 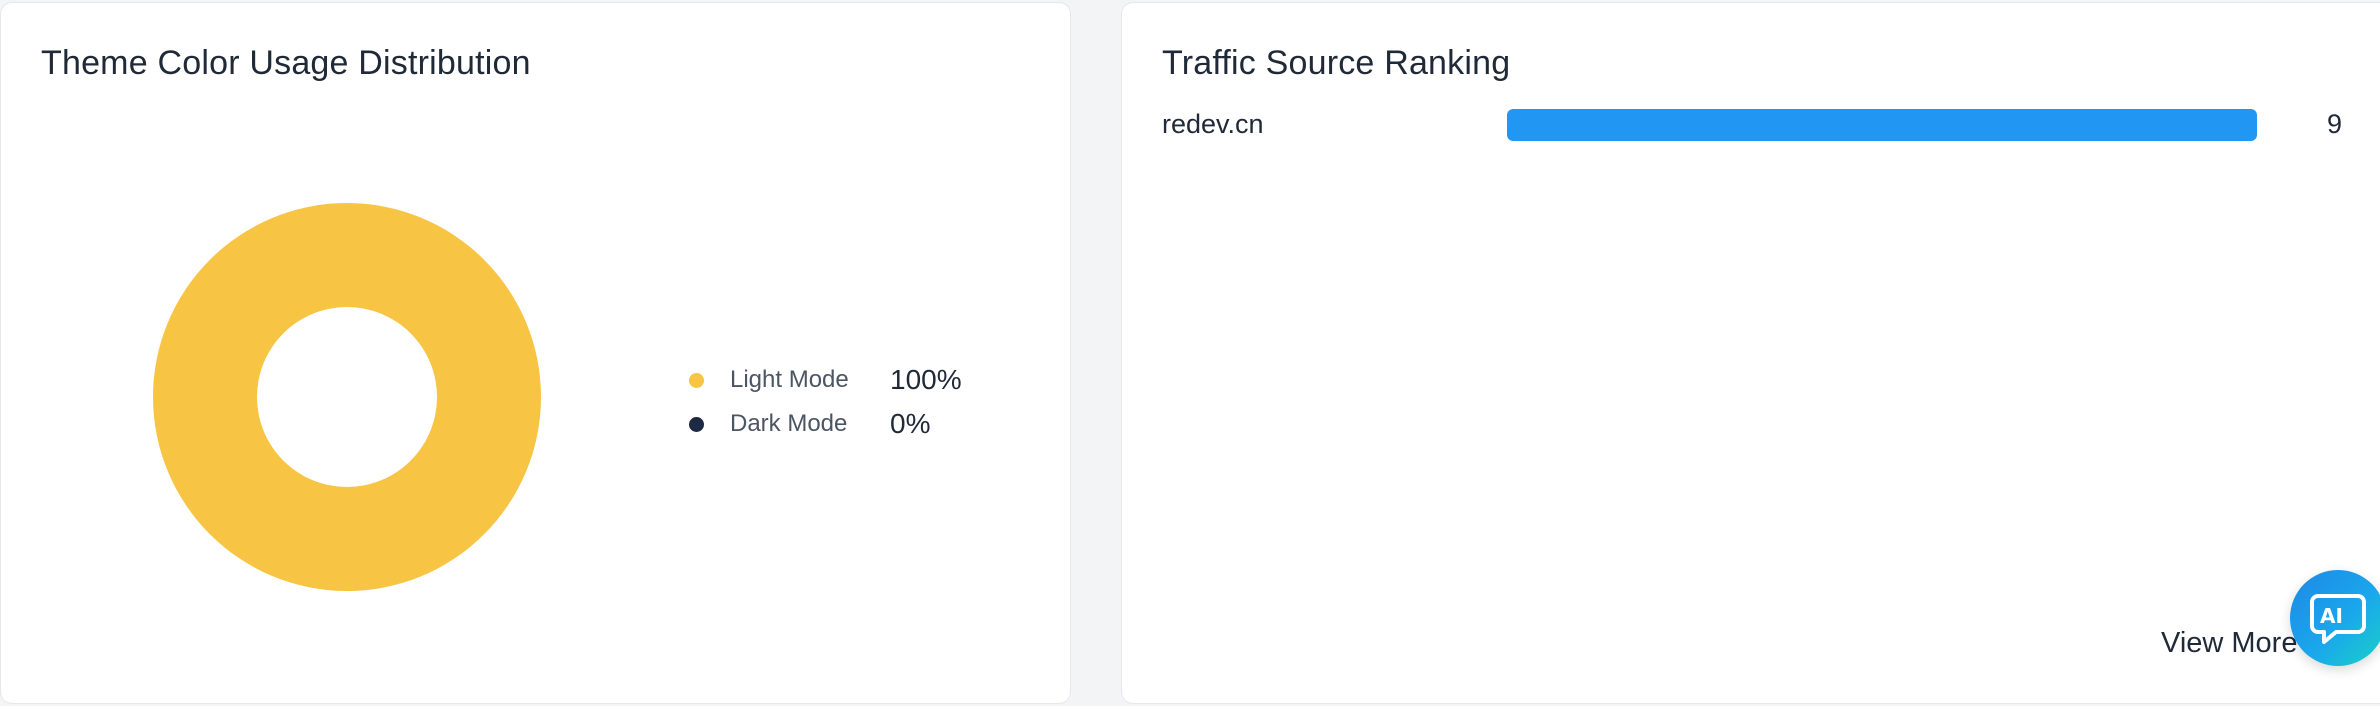 What do you see at coordinates (1213, 124) in the screenshot?
I see `ranking-source-name: redev.cn` at bounding box center [1213, 124].